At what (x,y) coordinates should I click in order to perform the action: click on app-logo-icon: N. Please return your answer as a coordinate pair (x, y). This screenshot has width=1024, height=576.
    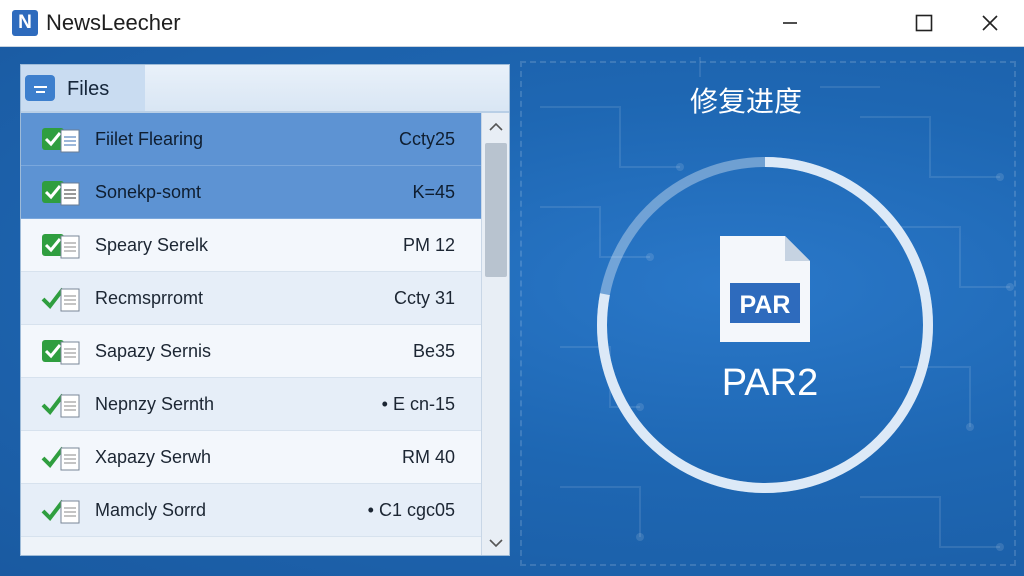
    Looking at the image, I should click on (25, 23).